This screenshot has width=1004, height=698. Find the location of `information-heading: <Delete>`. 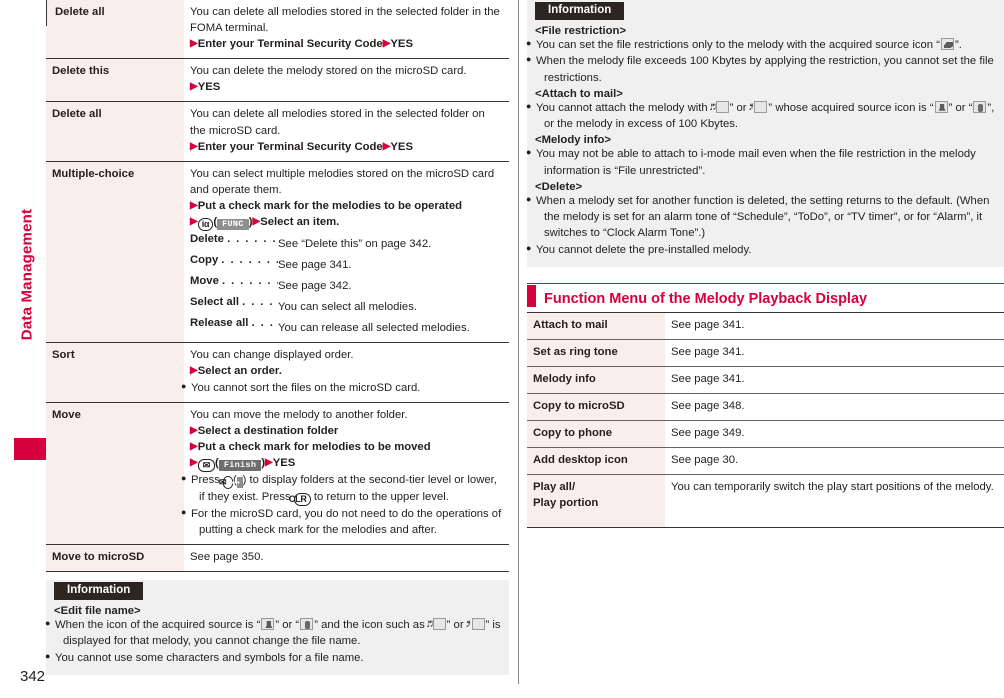

information-heading: <Delete> is located at coordinates (559, 186).